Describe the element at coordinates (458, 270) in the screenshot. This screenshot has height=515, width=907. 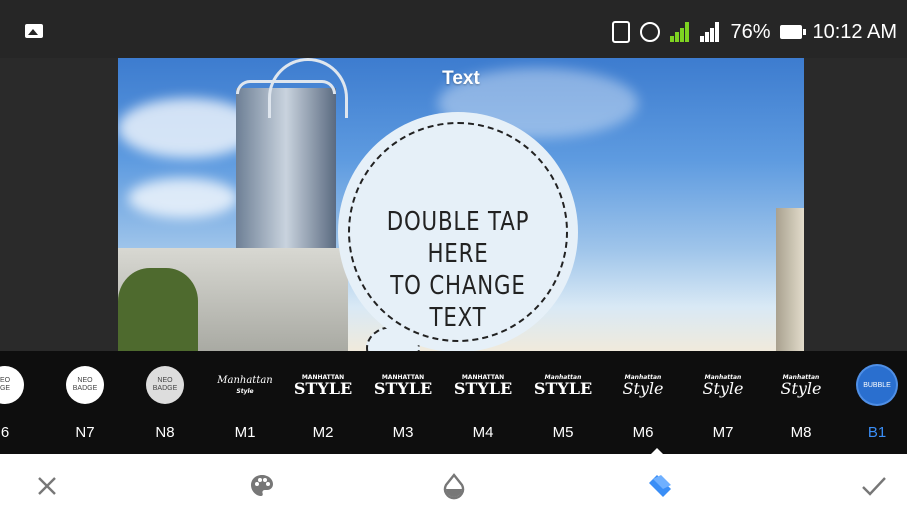
I see `bubble-text: DOUBLE TAP HERE TO CHANGE TEXT` at that location.